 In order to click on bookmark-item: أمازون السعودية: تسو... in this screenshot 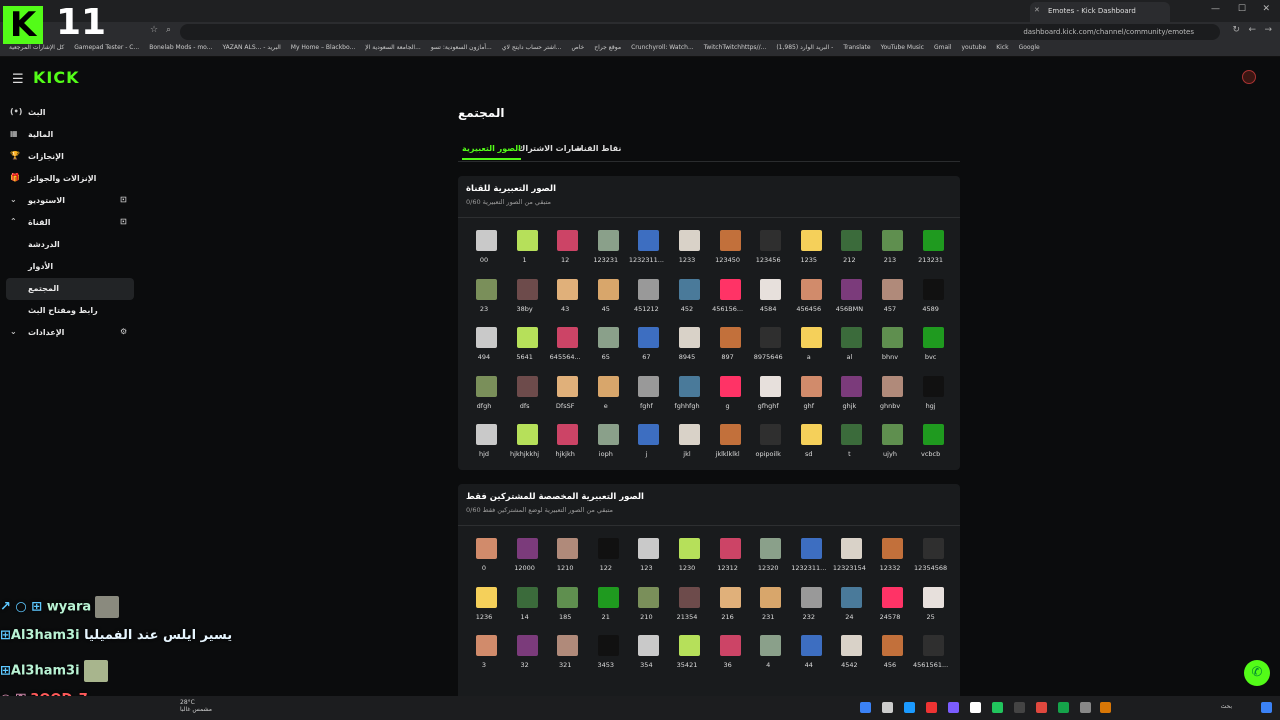, I will do `click(461, 47)`.